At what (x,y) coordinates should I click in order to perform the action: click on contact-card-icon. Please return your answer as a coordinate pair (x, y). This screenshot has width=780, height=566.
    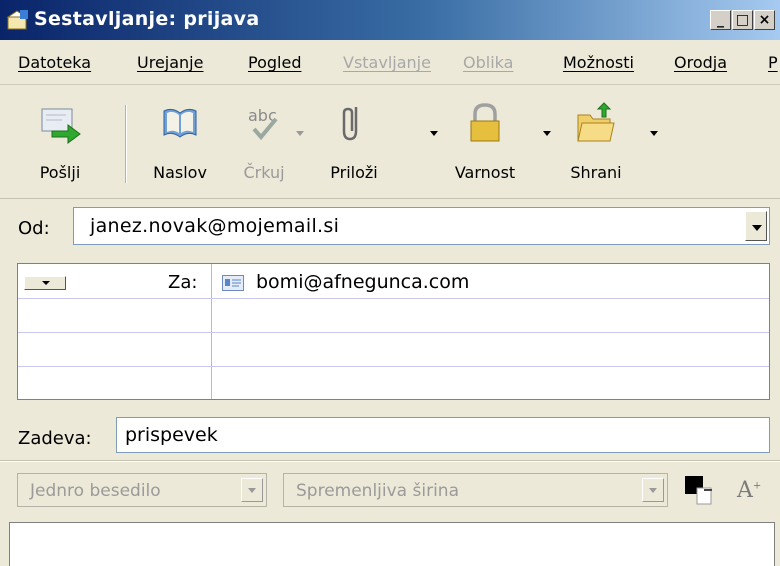
    Looking at the image, I should click on (233, 283).